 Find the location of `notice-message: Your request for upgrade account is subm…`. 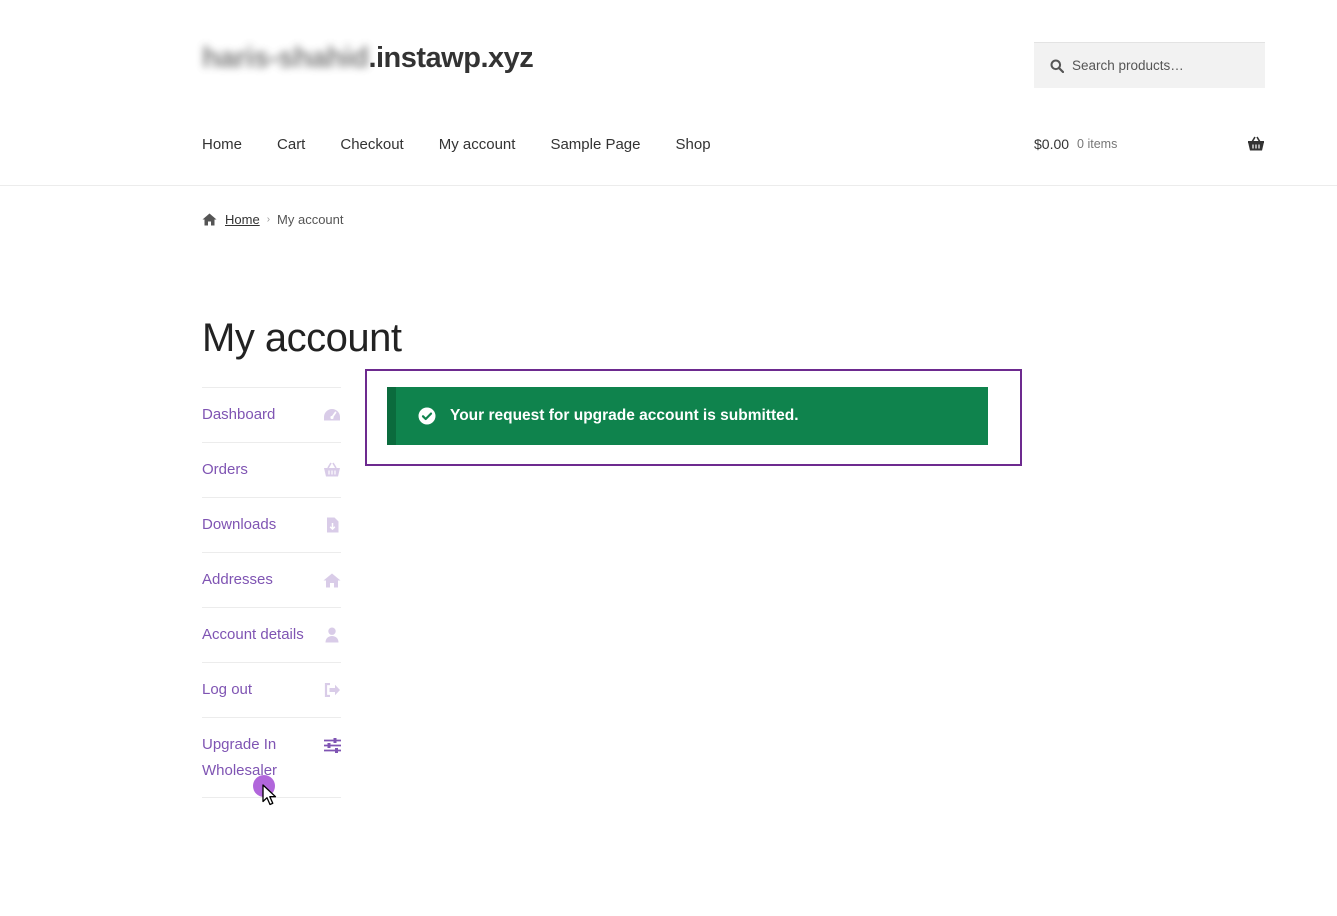

notice-message: Your request for upgrade account is subm… is located at coordinates (624, 415).